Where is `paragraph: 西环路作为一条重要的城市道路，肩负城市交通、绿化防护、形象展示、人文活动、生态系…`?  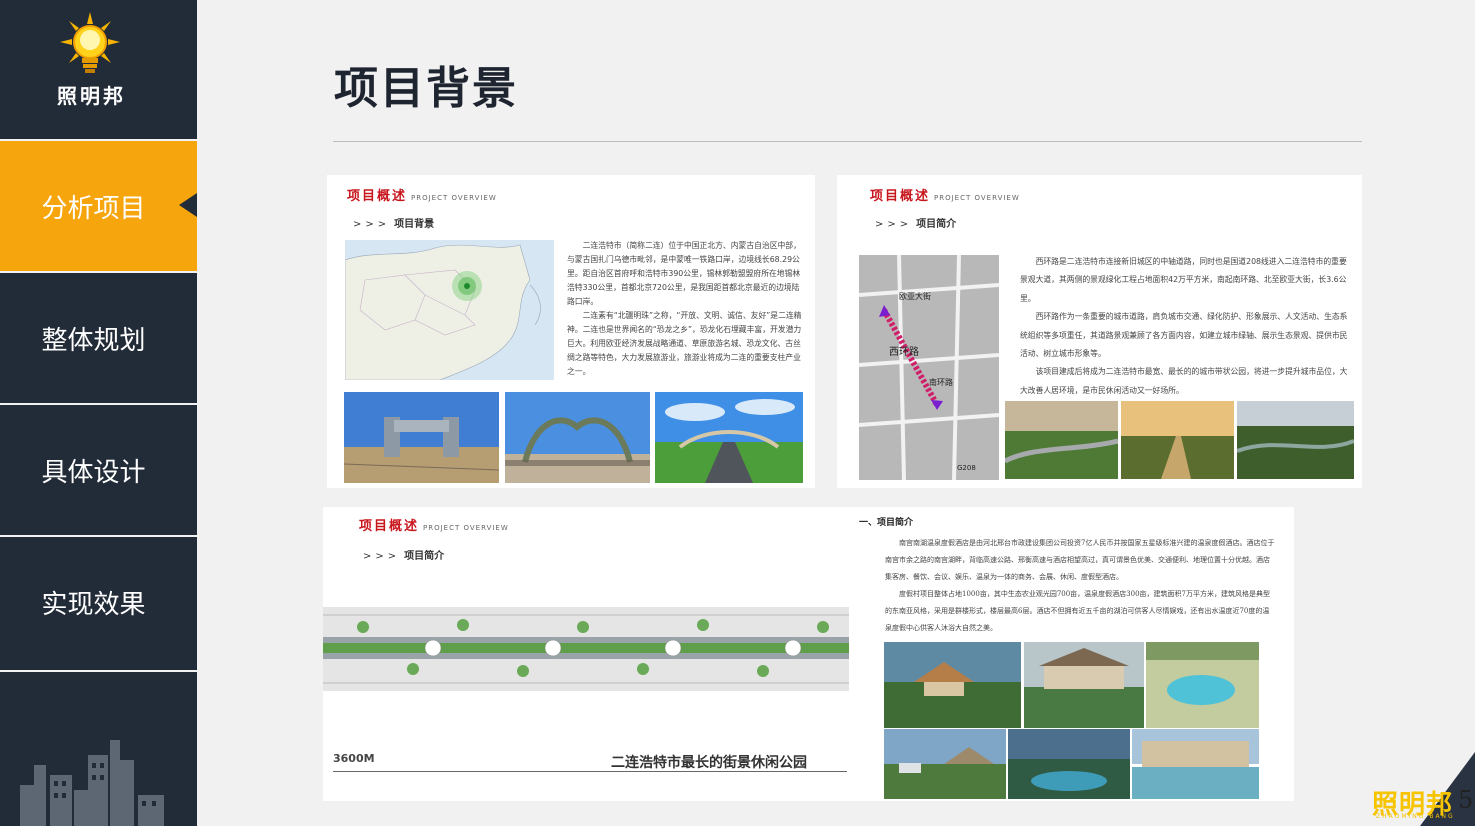
paragraph: 西环路作为一条重要的城市道路，肩负城市交通、绿化防护、形象展示、人文活动、生态系… is located at coordinates (1184, 335).